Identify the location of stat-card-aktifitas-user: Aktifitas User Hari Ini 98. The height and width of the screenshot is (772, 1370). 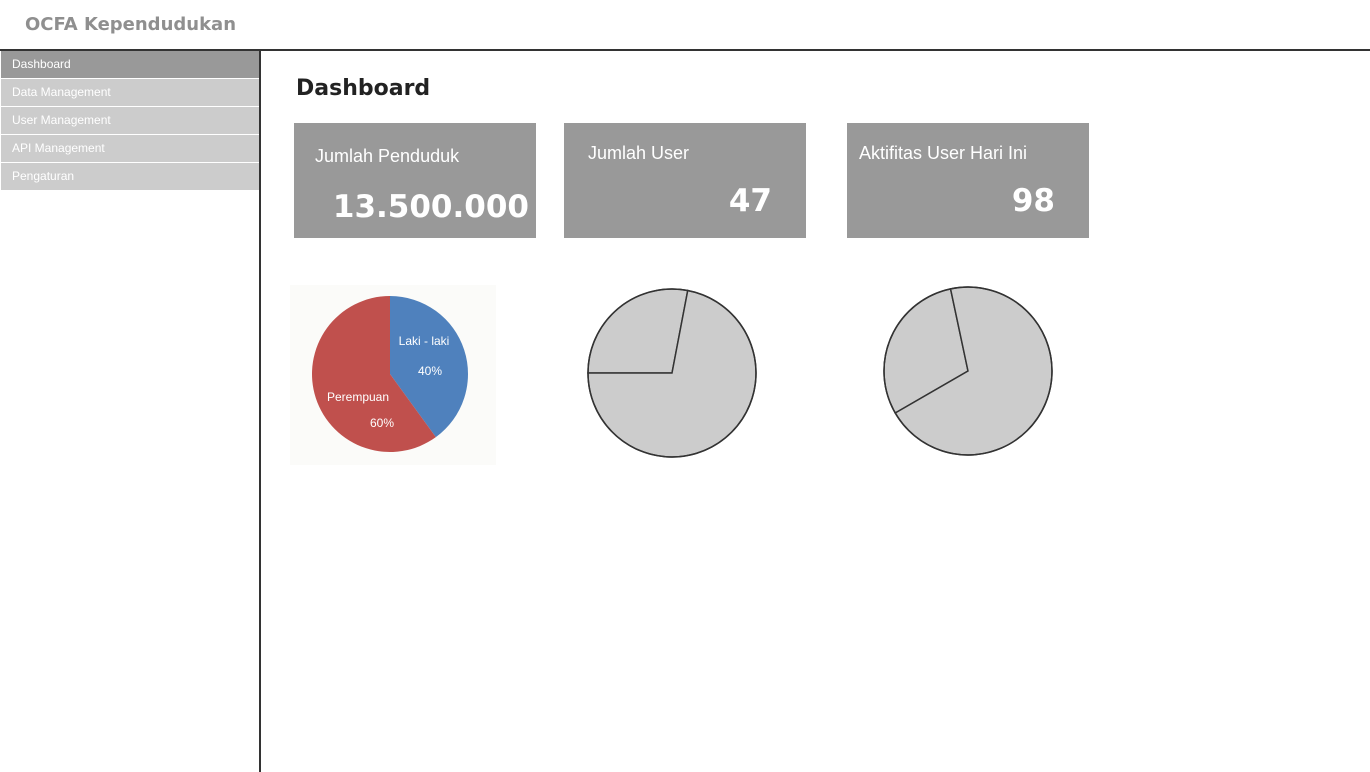
(968, 180).